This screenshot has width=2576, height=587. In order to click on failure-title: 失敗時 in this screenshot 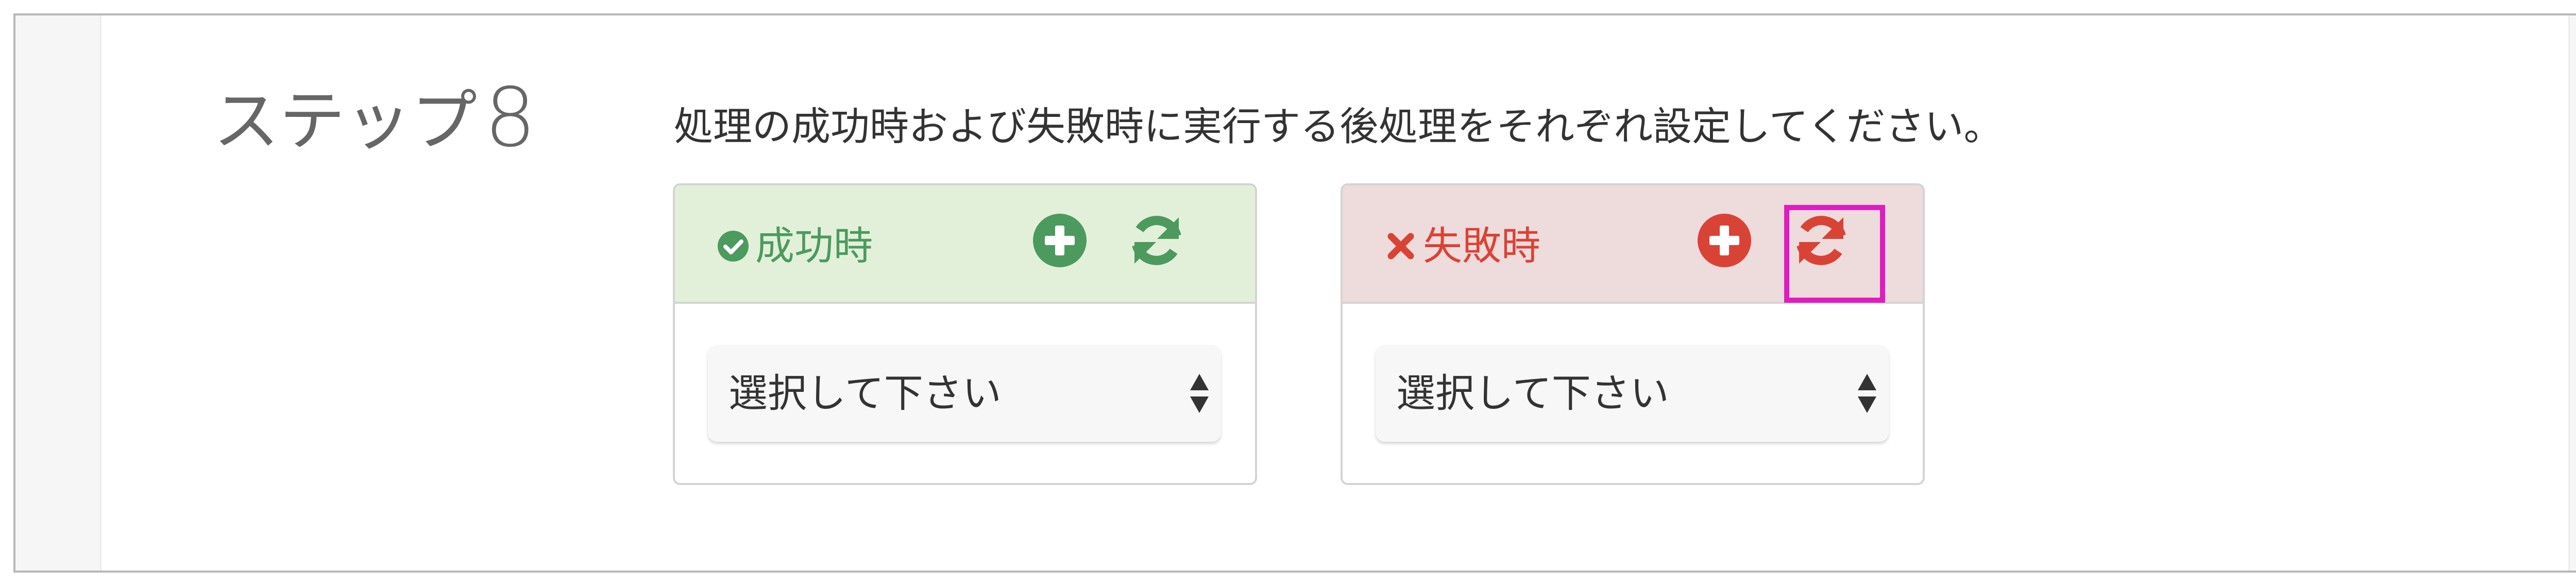, I will do `click(1462, 247)`.